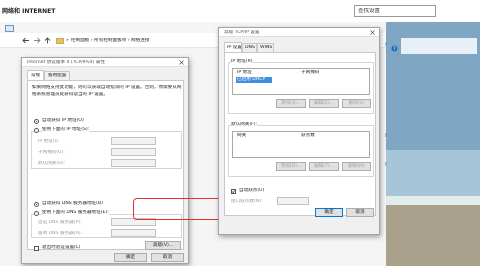  Describe the element at coordinates (301, 81) in the screenshot. I see `ip-address-list: IP 地址 子网掩码 已启用 DHCP` at that location.